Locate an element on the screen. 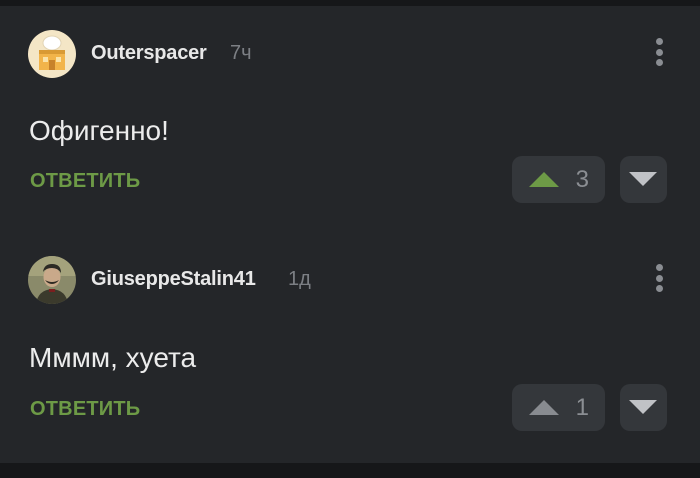  comment-time: 1д is located at coordinates (299, 279).